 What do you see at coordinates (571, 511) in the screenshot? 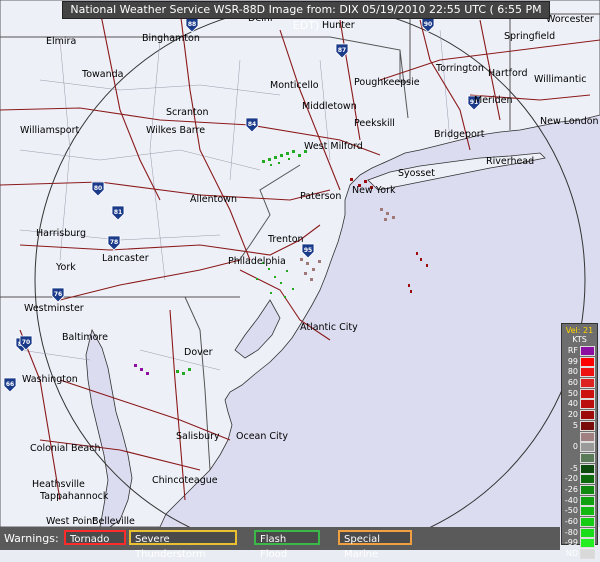
I see `legend-value: -50` at bounding box center [571, 511].